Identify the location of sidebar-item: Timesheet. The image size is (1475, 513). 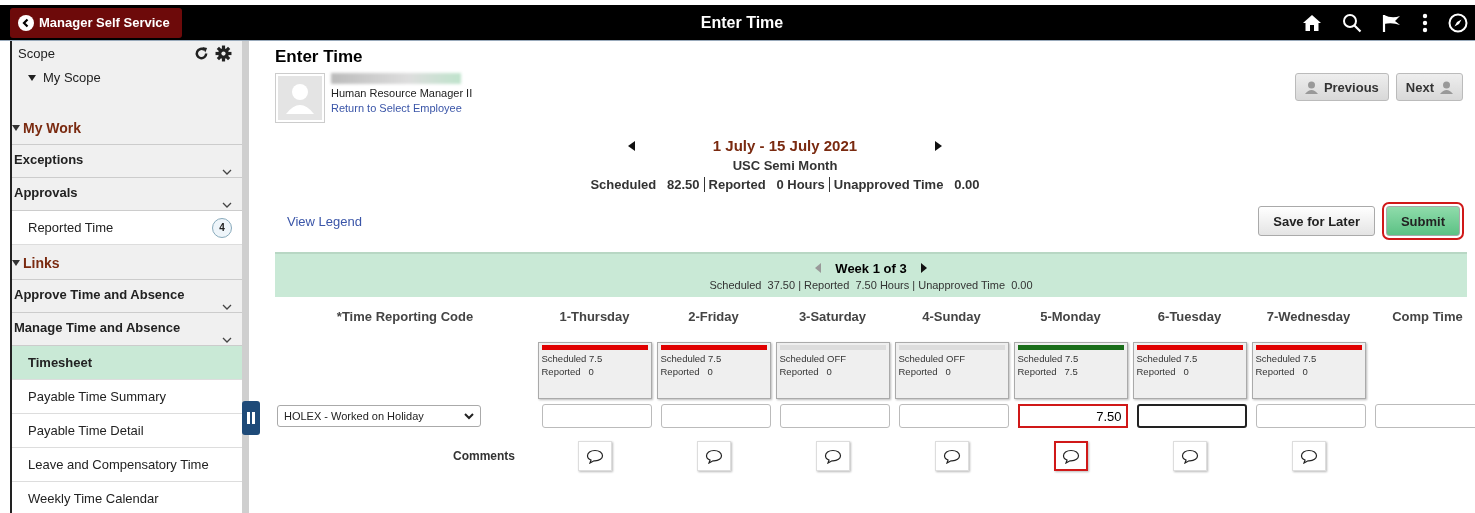
(127, 363).